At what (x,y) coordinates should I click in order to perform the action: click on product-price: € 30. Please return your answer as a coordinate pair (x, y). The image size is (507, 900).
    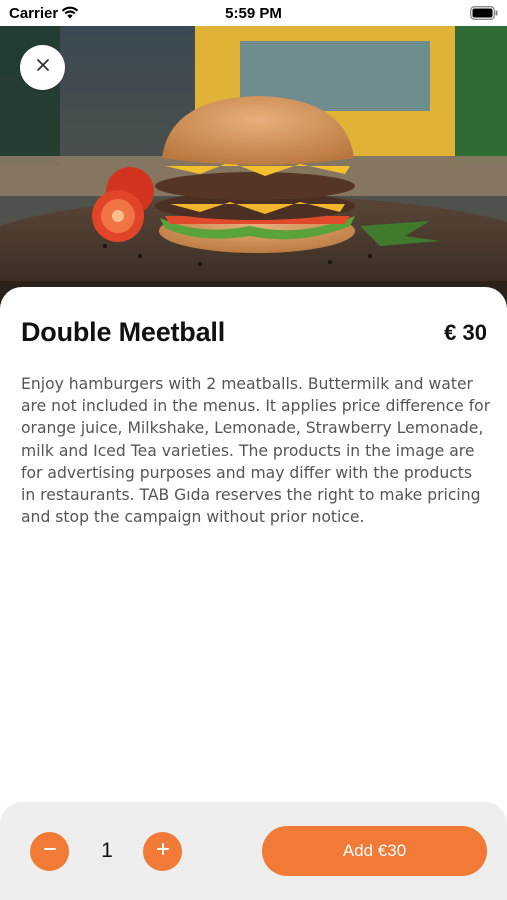
    Looking at the image, I should click on (465, 332).